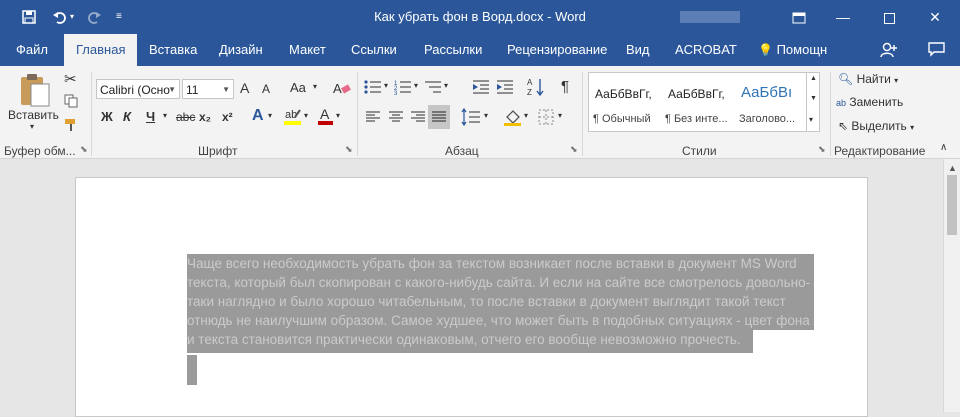 Image resolution: width=960 pixels, height=417 pixels. What do you see at coordinates (453, 50) in the screenshot?
I see `tab-mailings: Рассылки` at bounding box center [453, 50].